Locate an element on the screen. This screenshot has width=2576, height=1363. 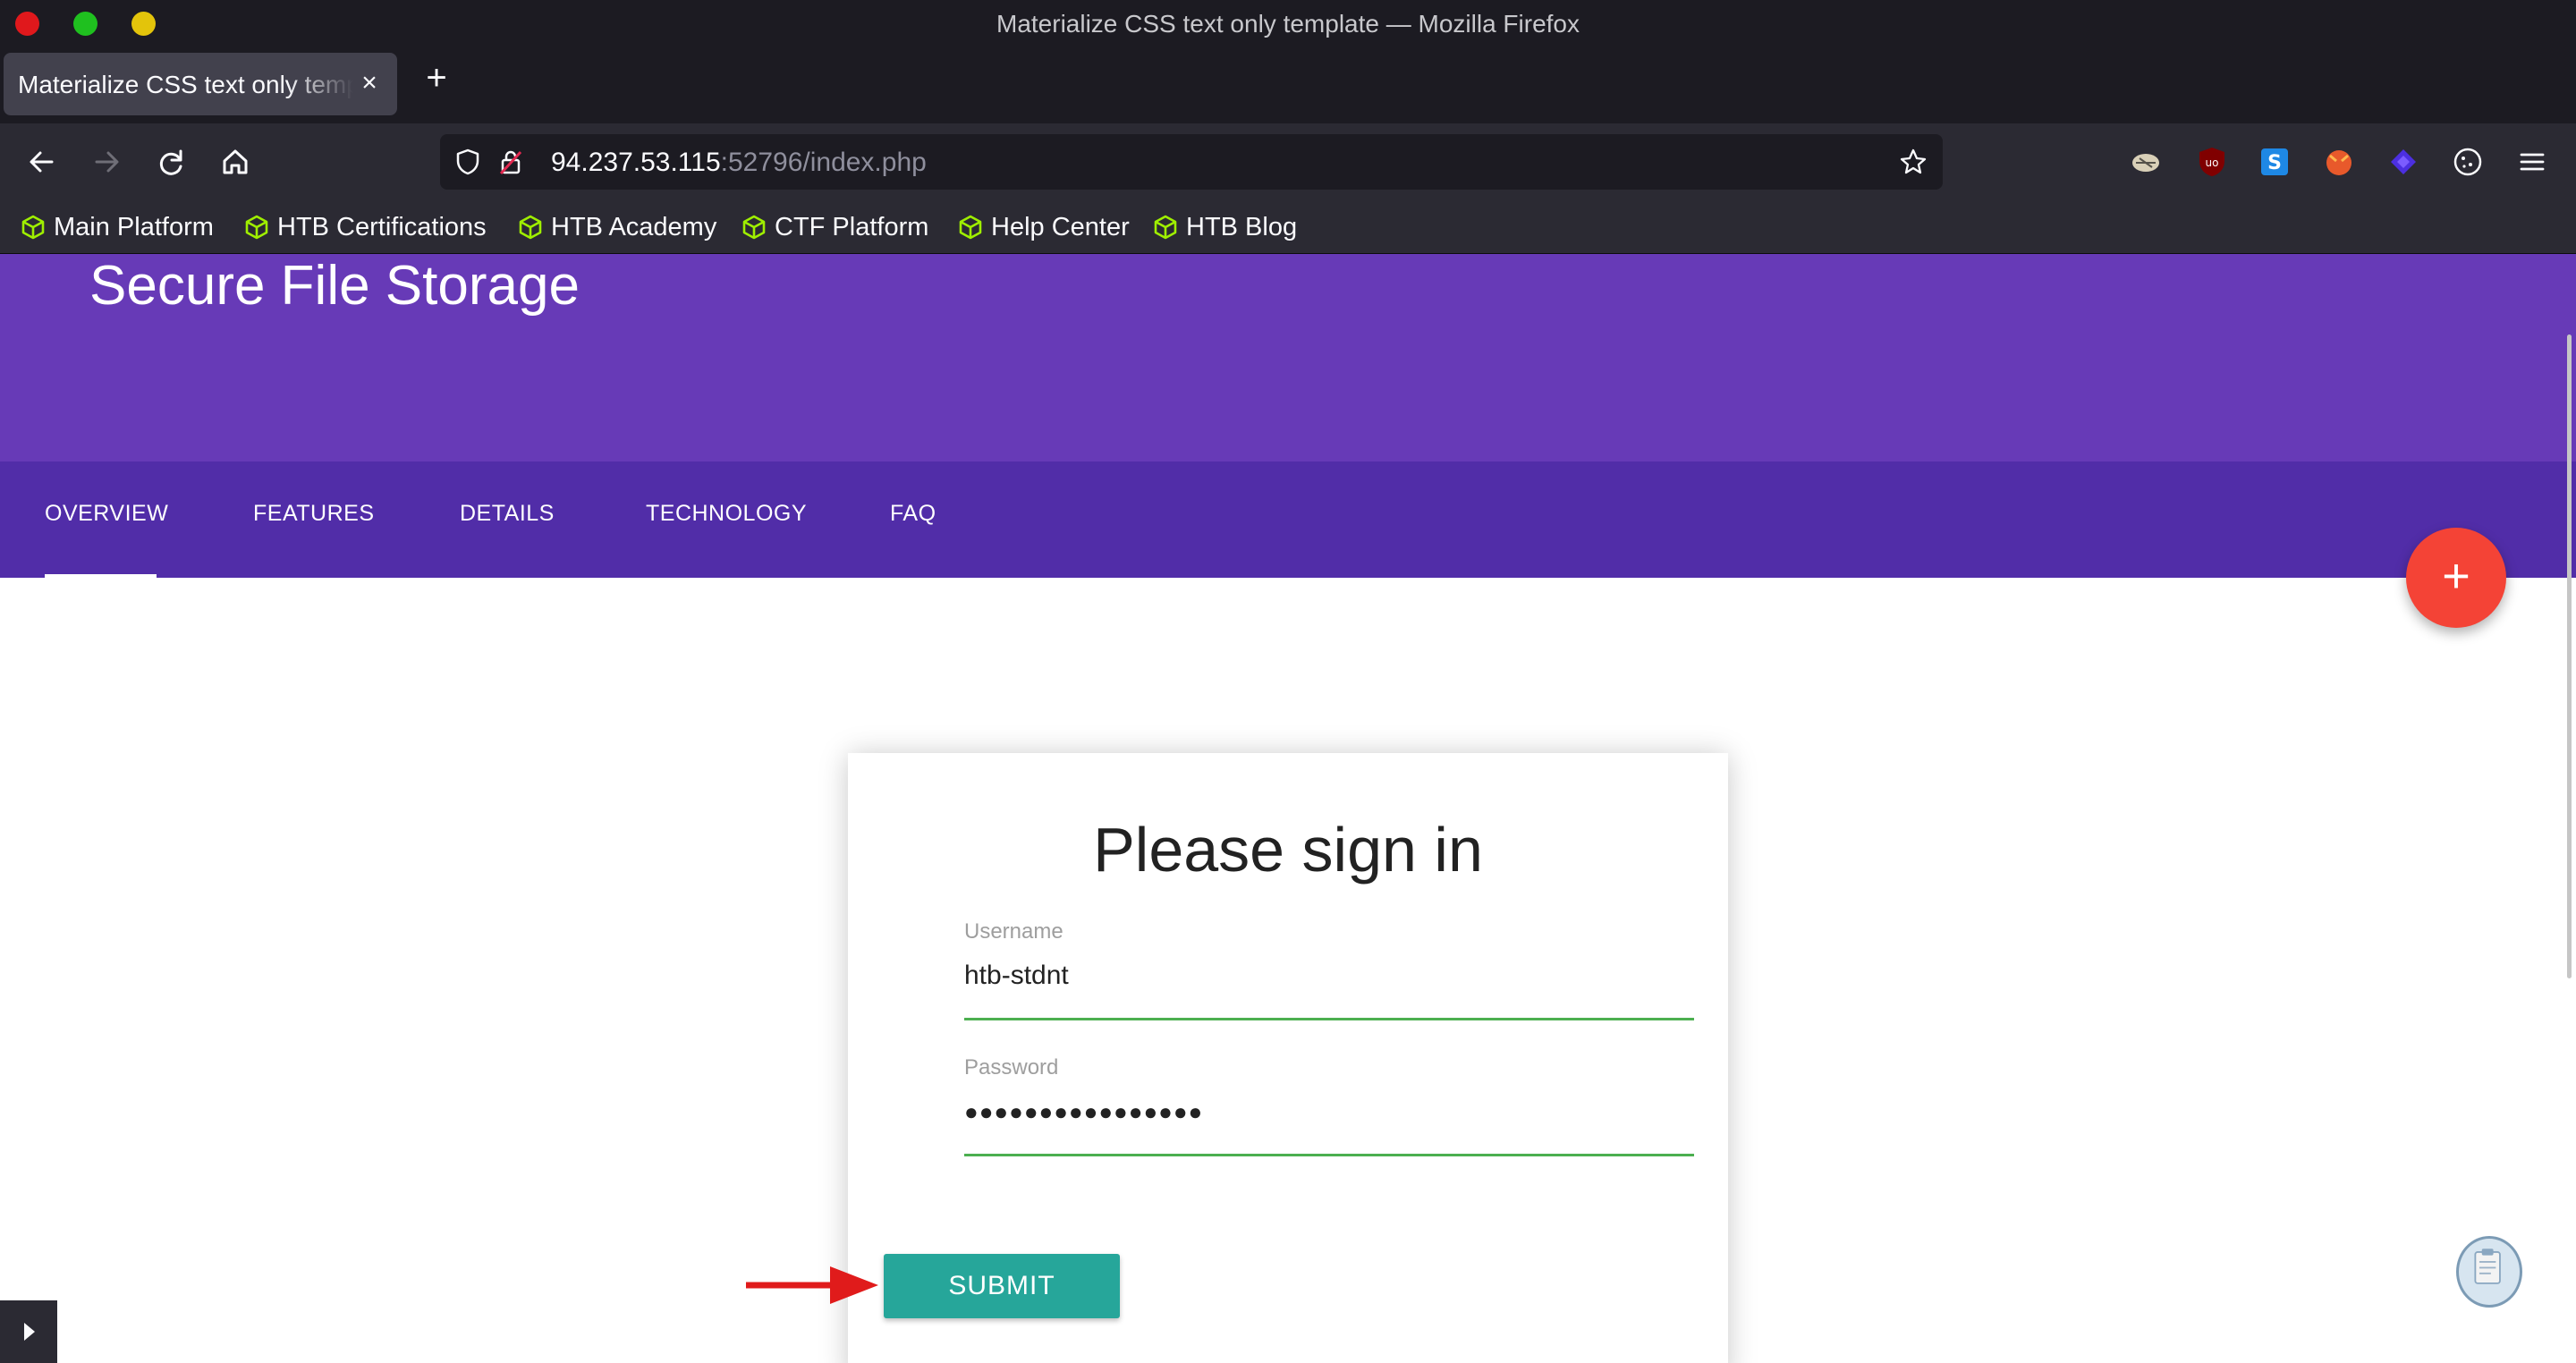
url-text: 94.237.53.115:52796/index.php is located at coordinates (739, 163).